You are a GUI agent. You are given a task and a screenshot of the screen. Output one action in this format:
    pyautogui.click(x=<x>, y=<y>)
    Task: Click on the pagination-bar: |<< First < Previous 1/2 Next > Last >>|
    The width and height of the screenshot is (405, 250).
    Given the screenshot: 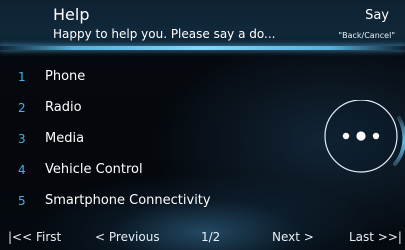 What is the action you would take?
    pyautogui.click(x=202, y=238)
    